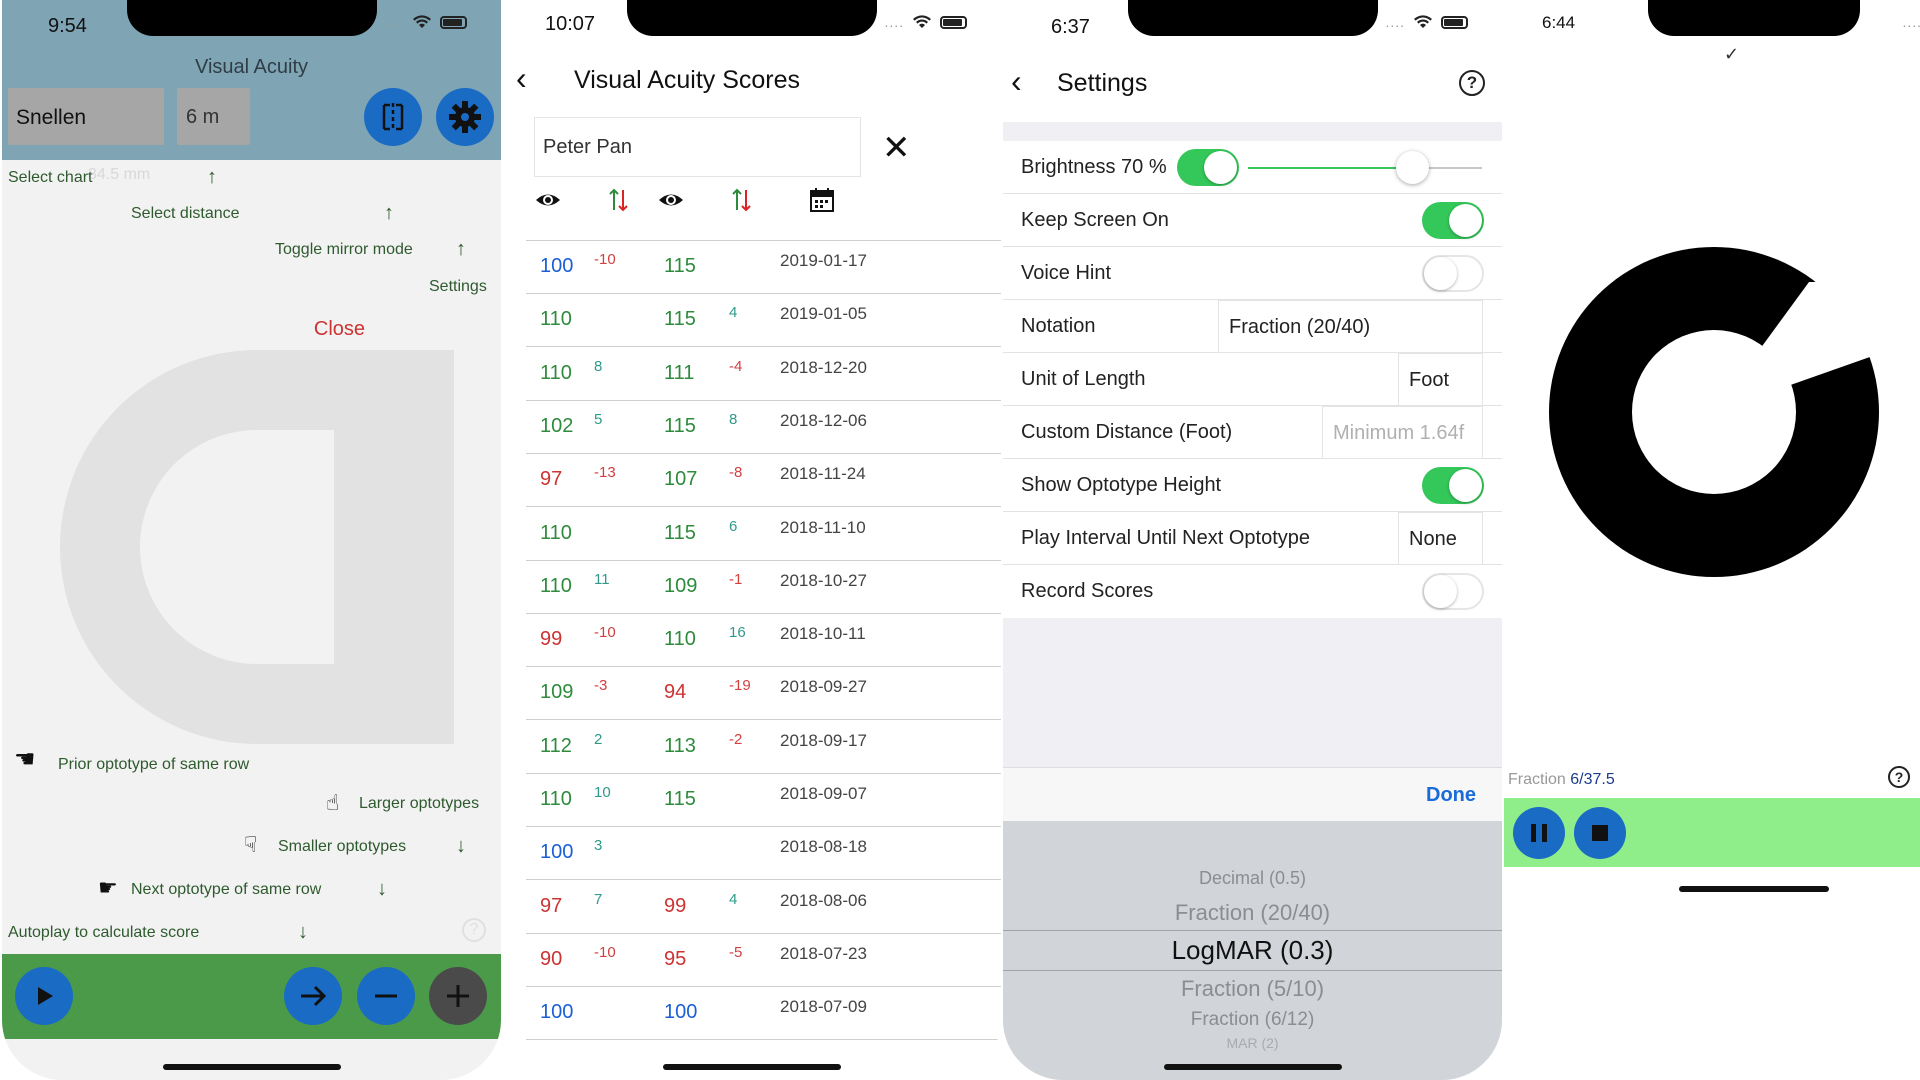 Image resolution: width=1920 pixels, height=1080 pixels. I want to click on score-date: 2018-07-09, so click(823, 1007).